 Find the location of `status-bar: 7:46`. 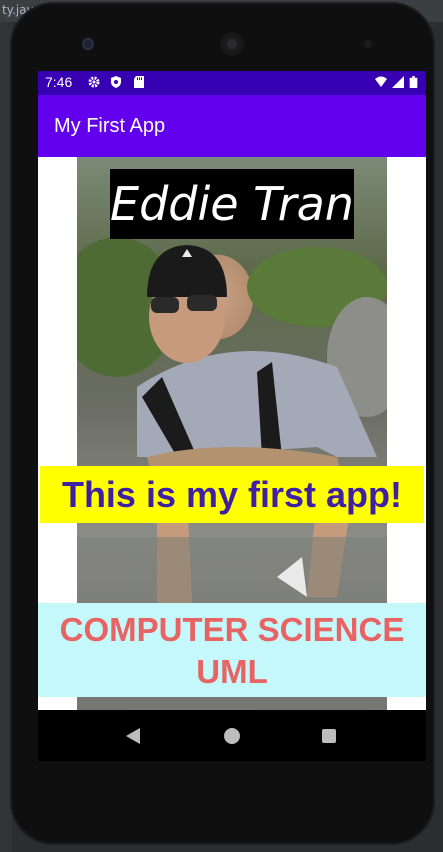

status-bar: 7:46 is located at coordinates (232, 83).